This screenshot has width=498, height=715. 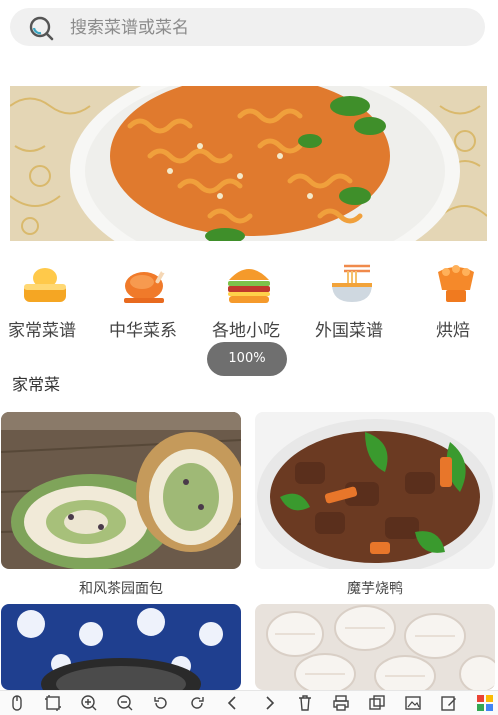 What do you see at coordinates (352, 283) in the screenshot?
I see `noodle-bowl-icon` at bounding box center [352, 283].